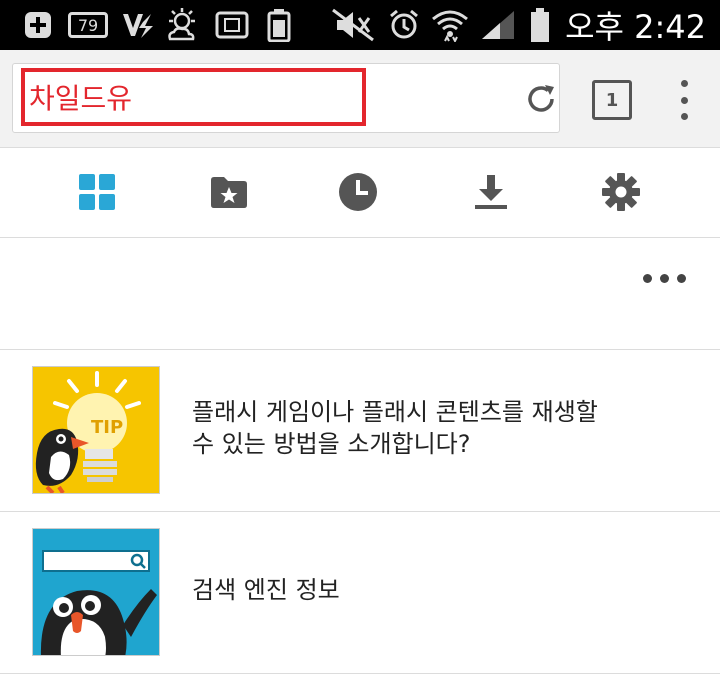  Describe the element at coordinates (331, 444) in the screenshot. I see `article-title-line: 수 있는 방법을 소개합니다?` at that location.